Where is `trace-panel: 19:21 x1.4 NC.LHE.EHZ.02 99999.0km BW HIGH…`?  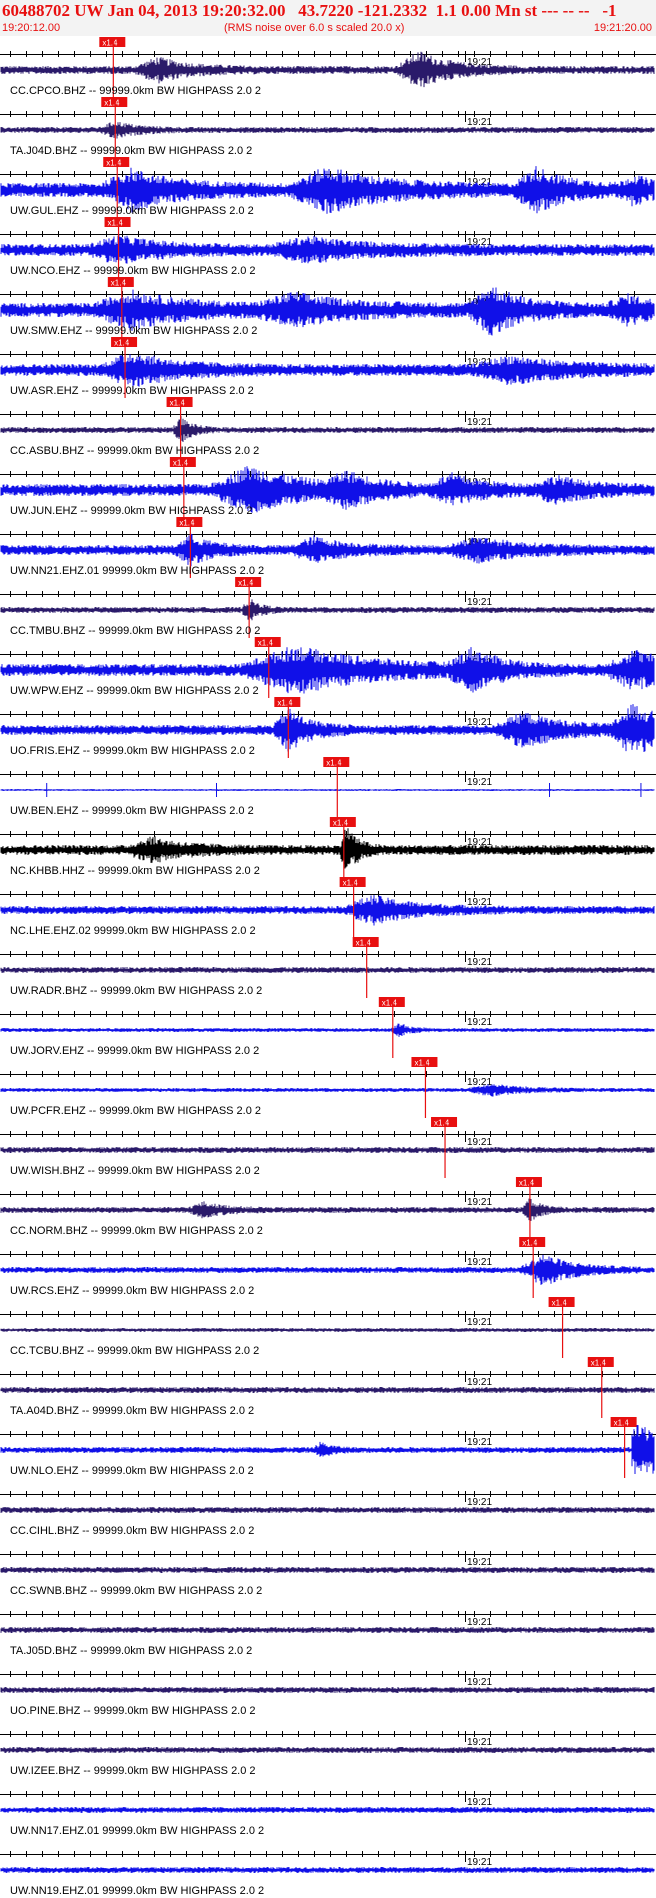 trace-panel: 19:21 x1.4 NC.LHE.EHZ.02 99999.0km BW HIGH… is located at coordinates (328, 907).